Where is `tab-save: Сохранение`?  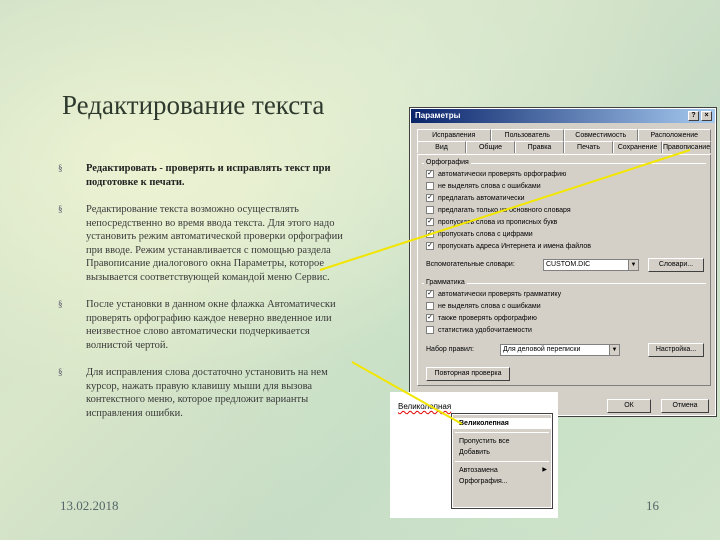
tab-save: Сохранение is located at coordinates (637, 147).